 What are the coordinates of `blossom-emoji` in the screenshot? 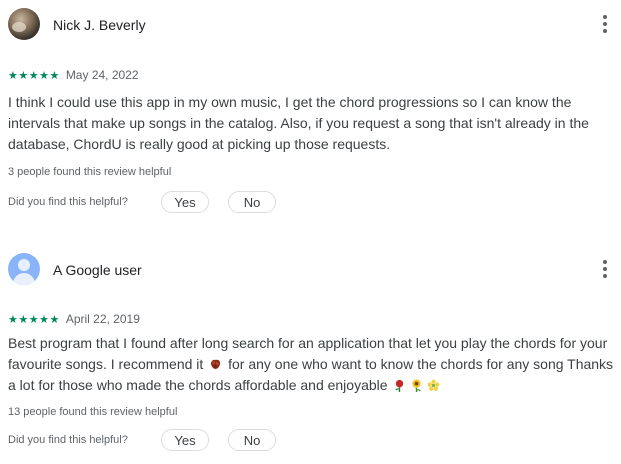 It's located at (434, 385).